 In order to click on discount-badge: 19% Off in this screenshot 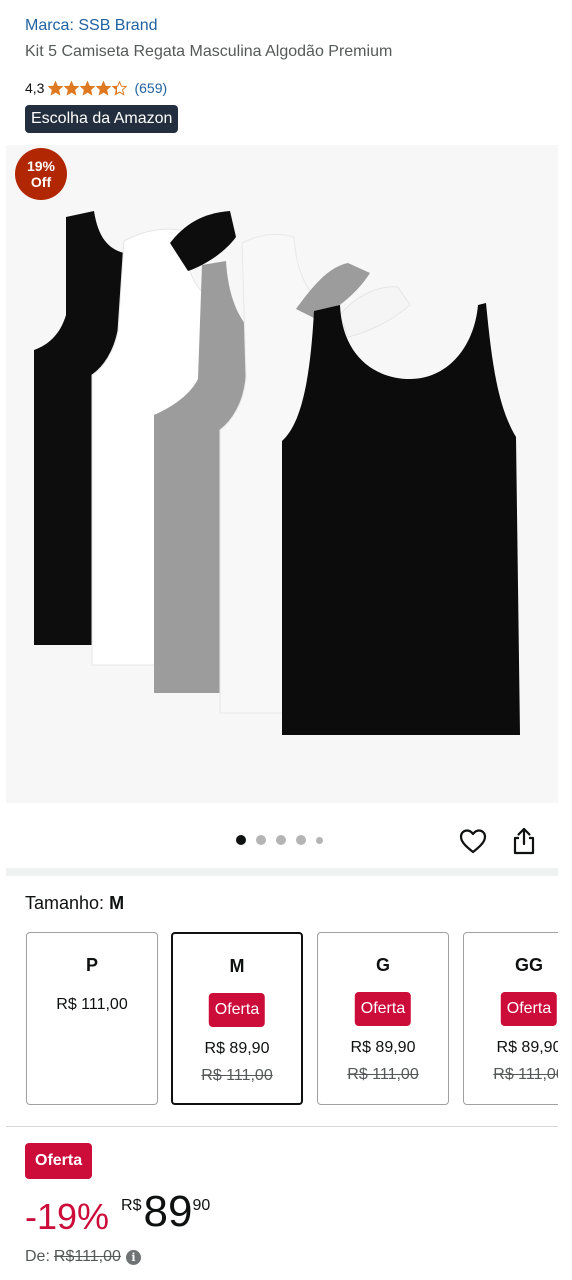, I will do `click(41, 174)`.